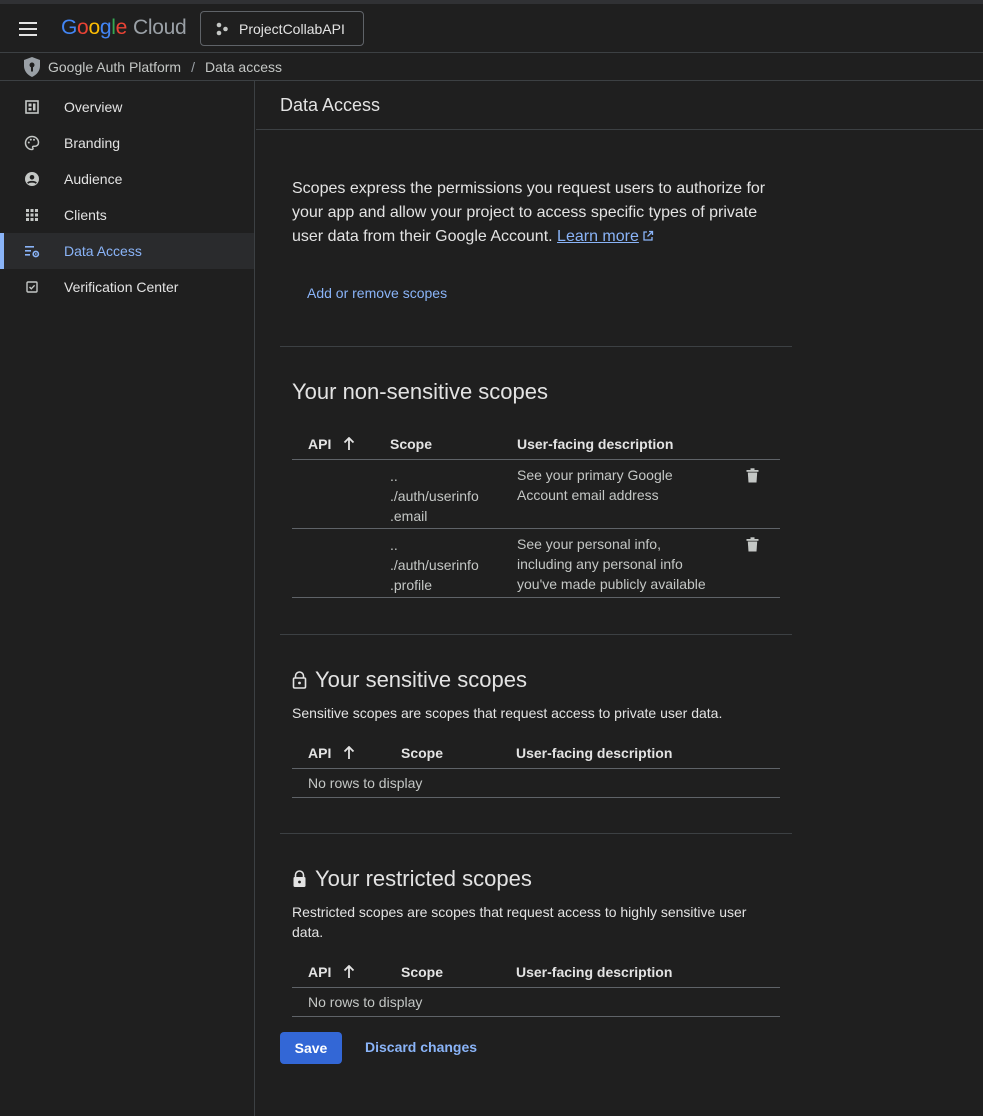  What do you see at coordinates (127, 143) in the screenshot?
I see `sidebar-item-branding: Branding` at bounding box center [127, 143].